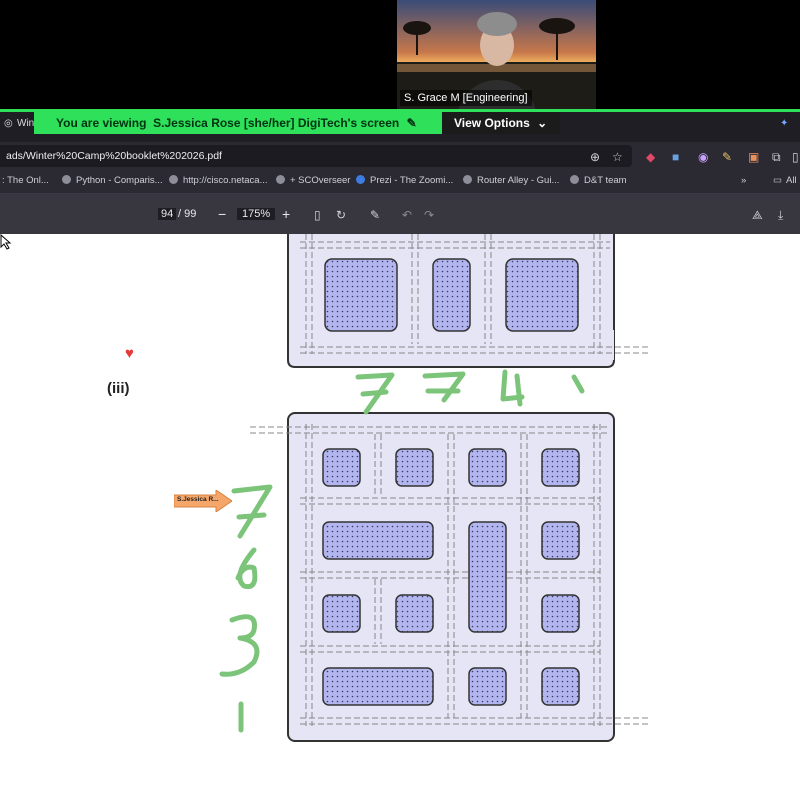 This screenshot has width=800, height=800. Describe the element at coordinates (286, 214) in the screenshot. I see `zoom-in-button: +` at that location.